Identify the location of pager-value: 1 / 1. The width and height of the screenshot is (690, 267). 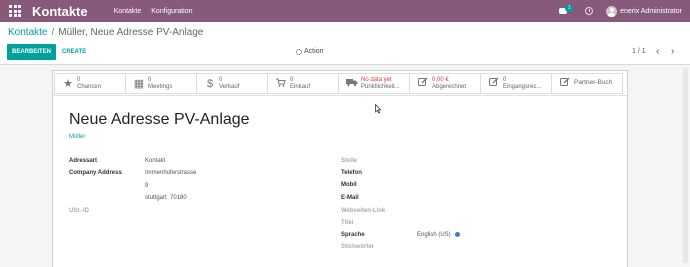
(639, 52).